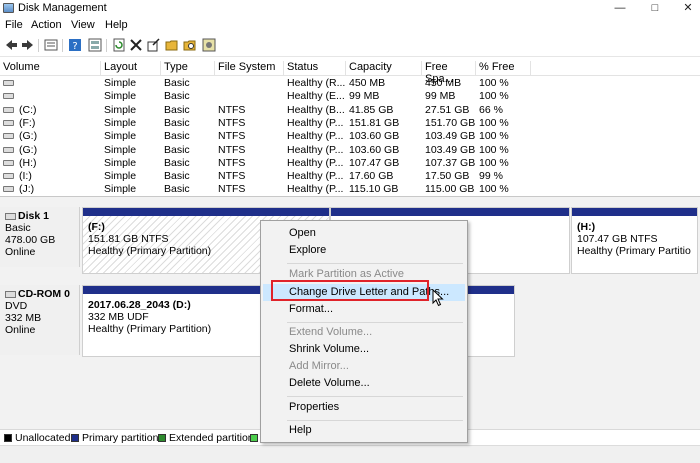  I want to click on app-icon, so click(8, 8).